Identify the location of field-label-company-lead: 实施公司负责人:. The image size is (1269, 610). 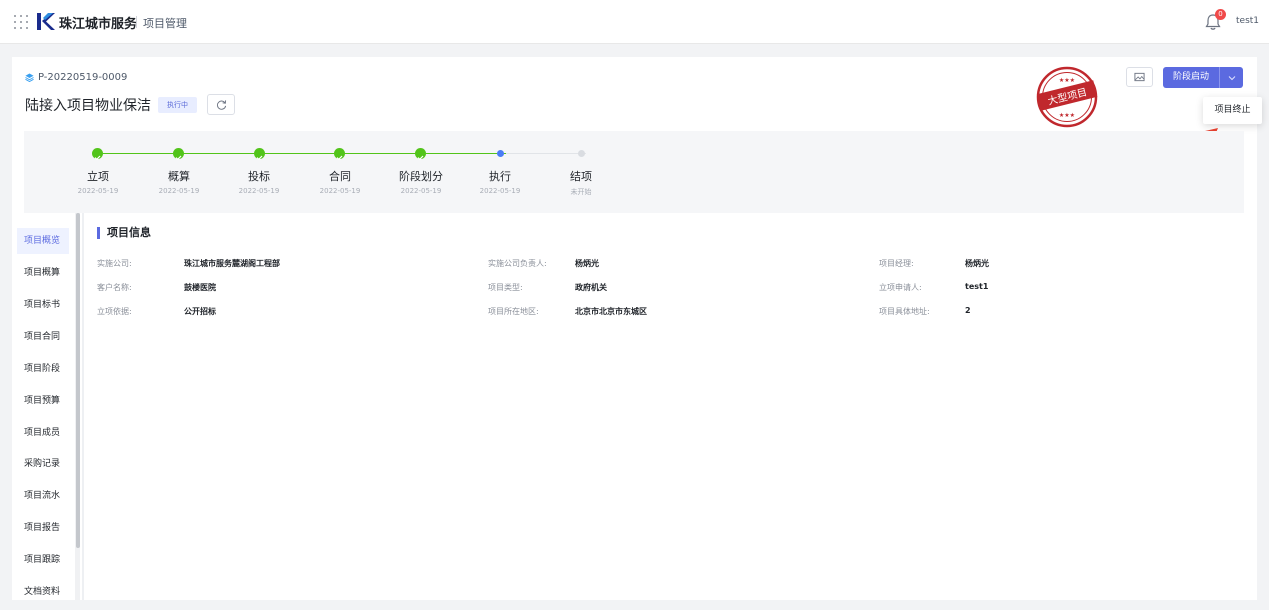
(517, 263).